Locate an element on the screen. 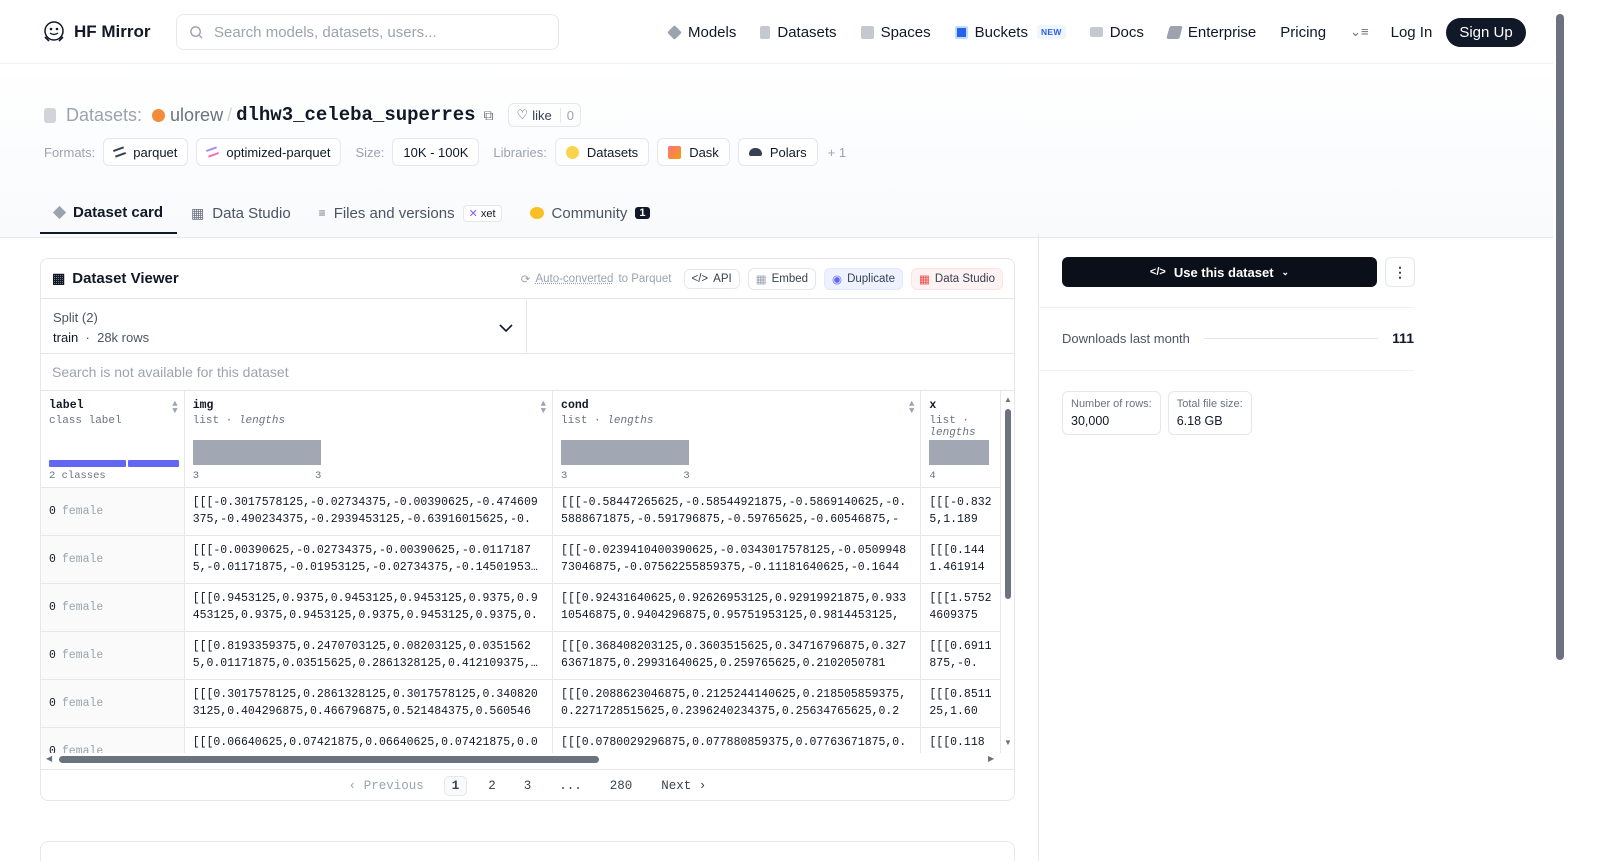  cell-x: [[[-0.8325,1.189 is located at coordinates (960, 511).